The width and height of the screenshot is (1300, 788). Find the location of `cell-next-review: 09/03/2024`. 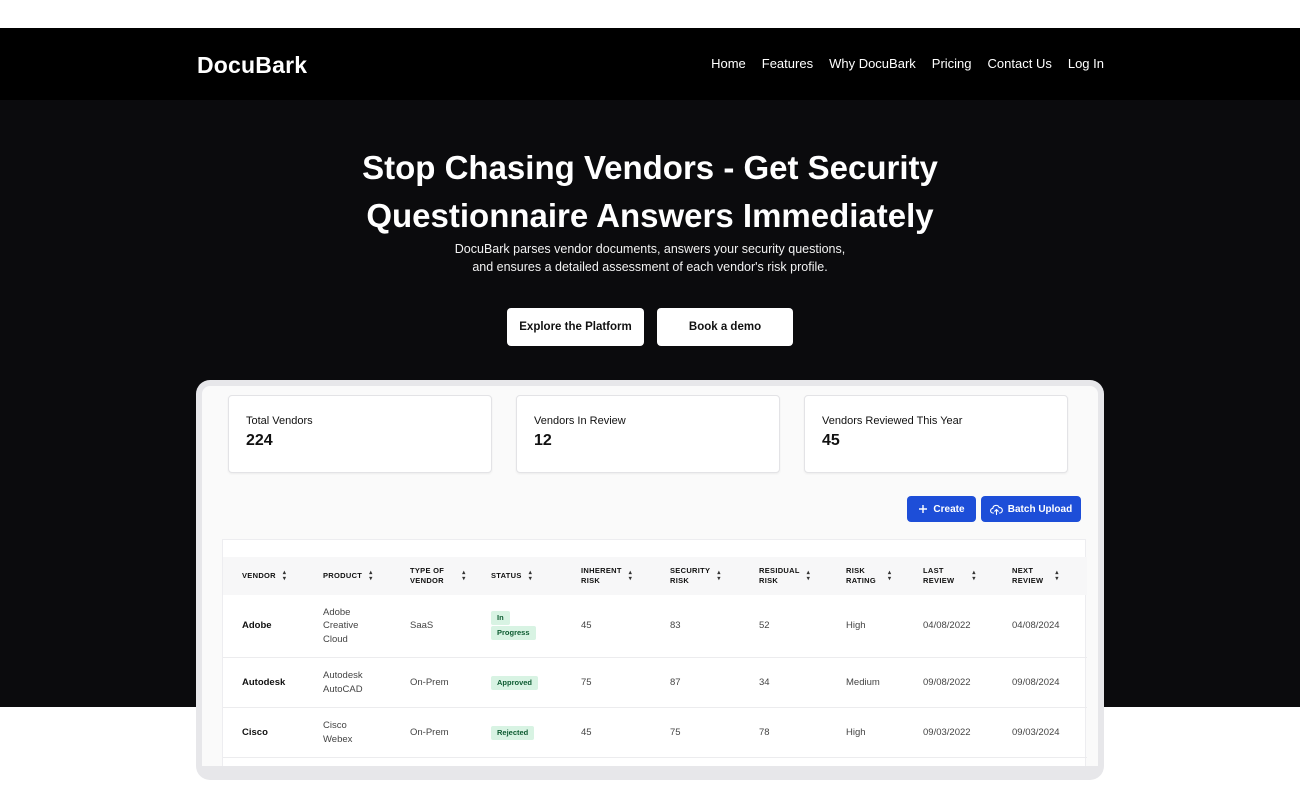

cell-next-review: 09/03/2024 is located at coordinates (1036, 732).